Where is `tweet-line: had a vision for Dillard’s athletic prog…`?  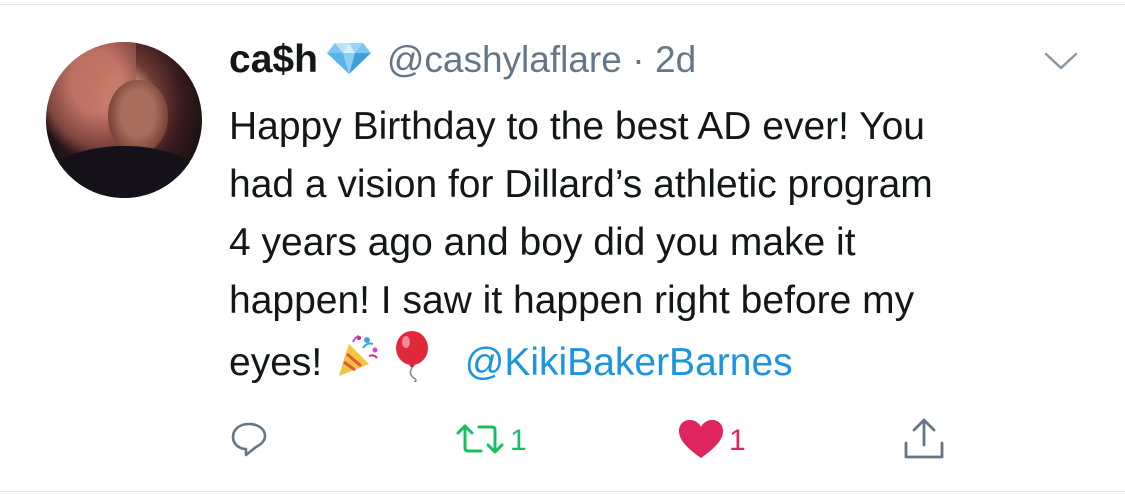
tweet-line: had a vision for Dillard’s athletic prog… is located at coordinates (581, 184).